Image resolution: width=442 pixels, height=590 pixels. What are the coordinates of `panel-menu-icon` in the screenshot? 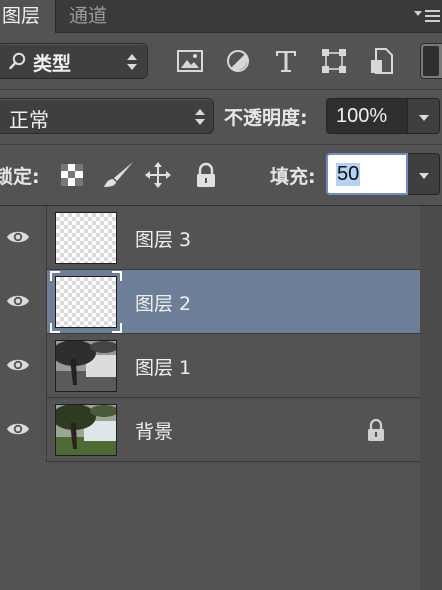 It's located at (427, 16).